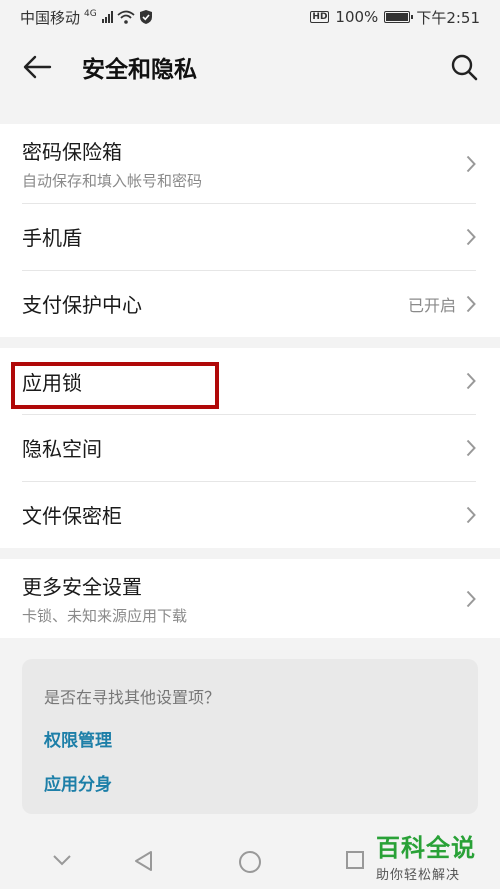  What do you see at coordinates (50, 17) in the screenshot?
I see `carrier-label: 中国移动` at bounding box center [50, 17].